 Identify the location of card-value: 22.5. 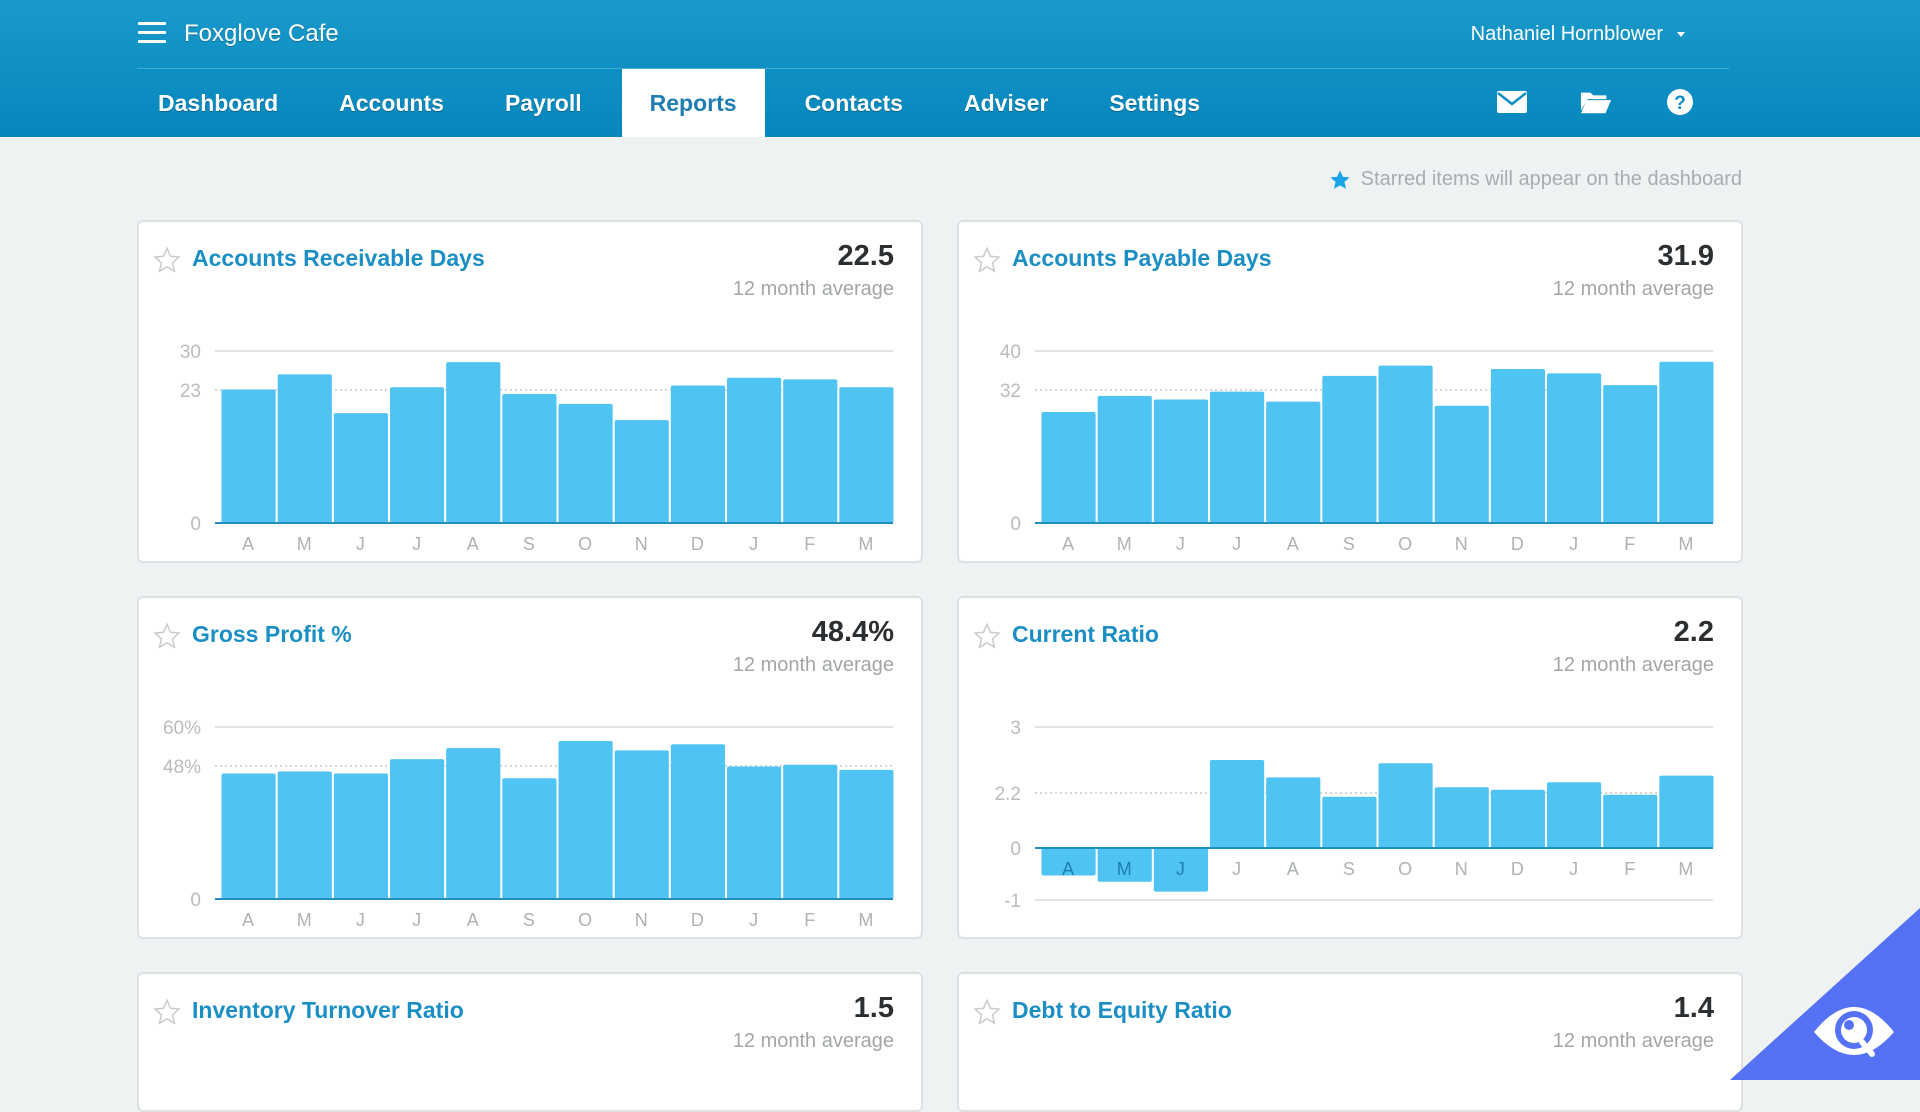
(865, 256).